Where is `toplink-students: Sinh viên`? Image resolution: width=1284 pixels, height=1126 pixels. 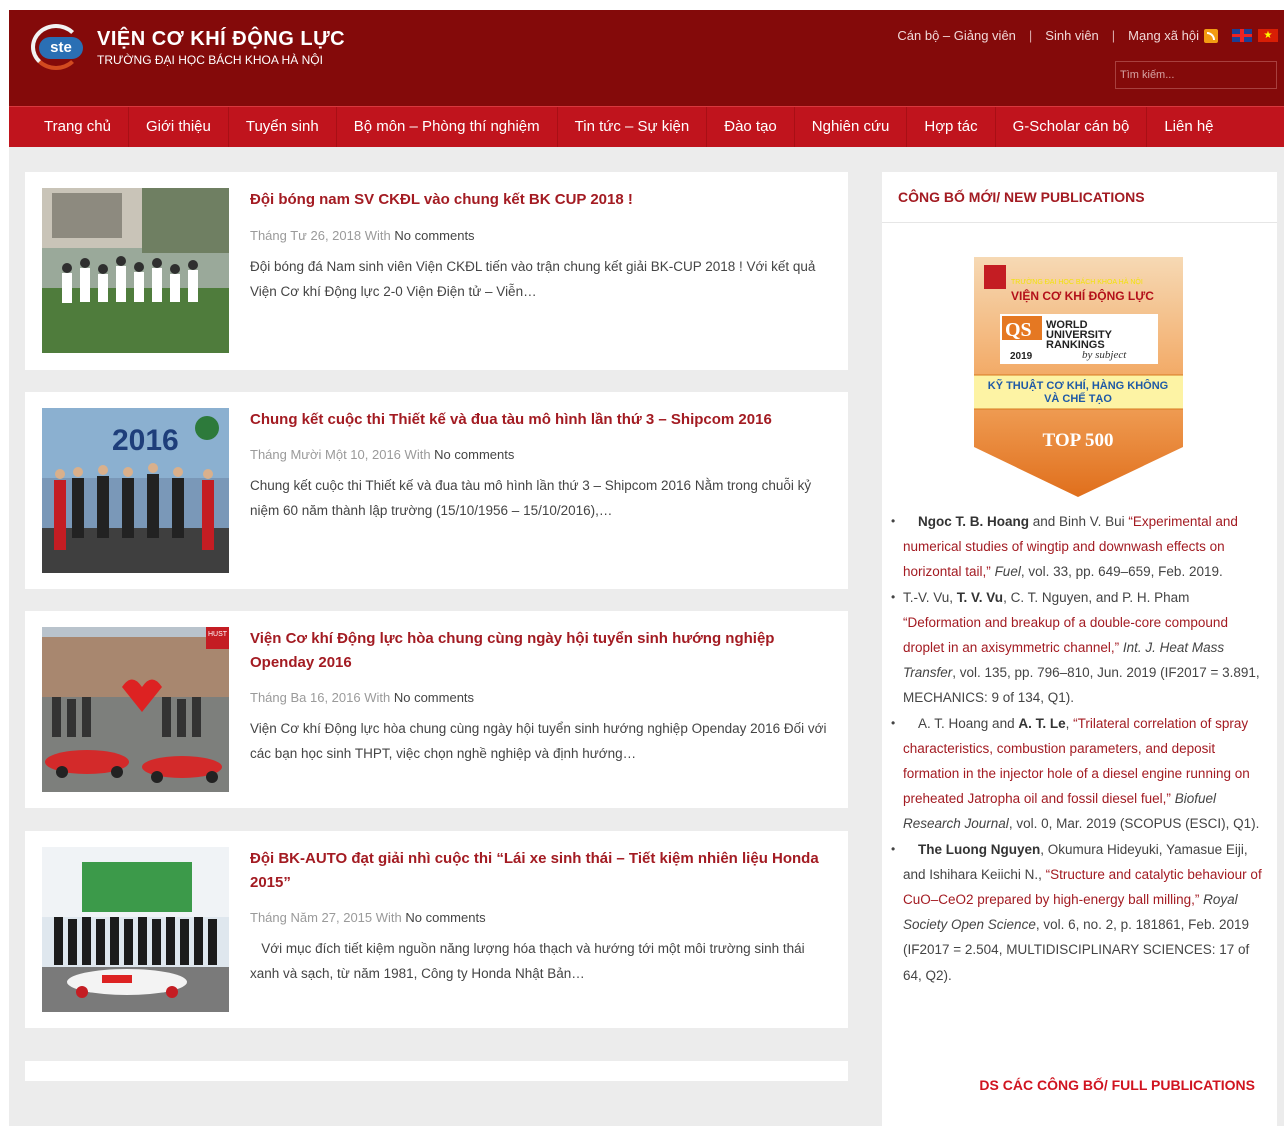 toplink-students: Sinh viên is located at coordinates (1071, 35).